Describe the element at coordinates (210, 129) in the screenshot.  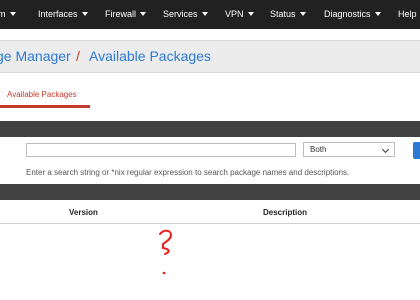
I see `search-panel-heading` at that location.